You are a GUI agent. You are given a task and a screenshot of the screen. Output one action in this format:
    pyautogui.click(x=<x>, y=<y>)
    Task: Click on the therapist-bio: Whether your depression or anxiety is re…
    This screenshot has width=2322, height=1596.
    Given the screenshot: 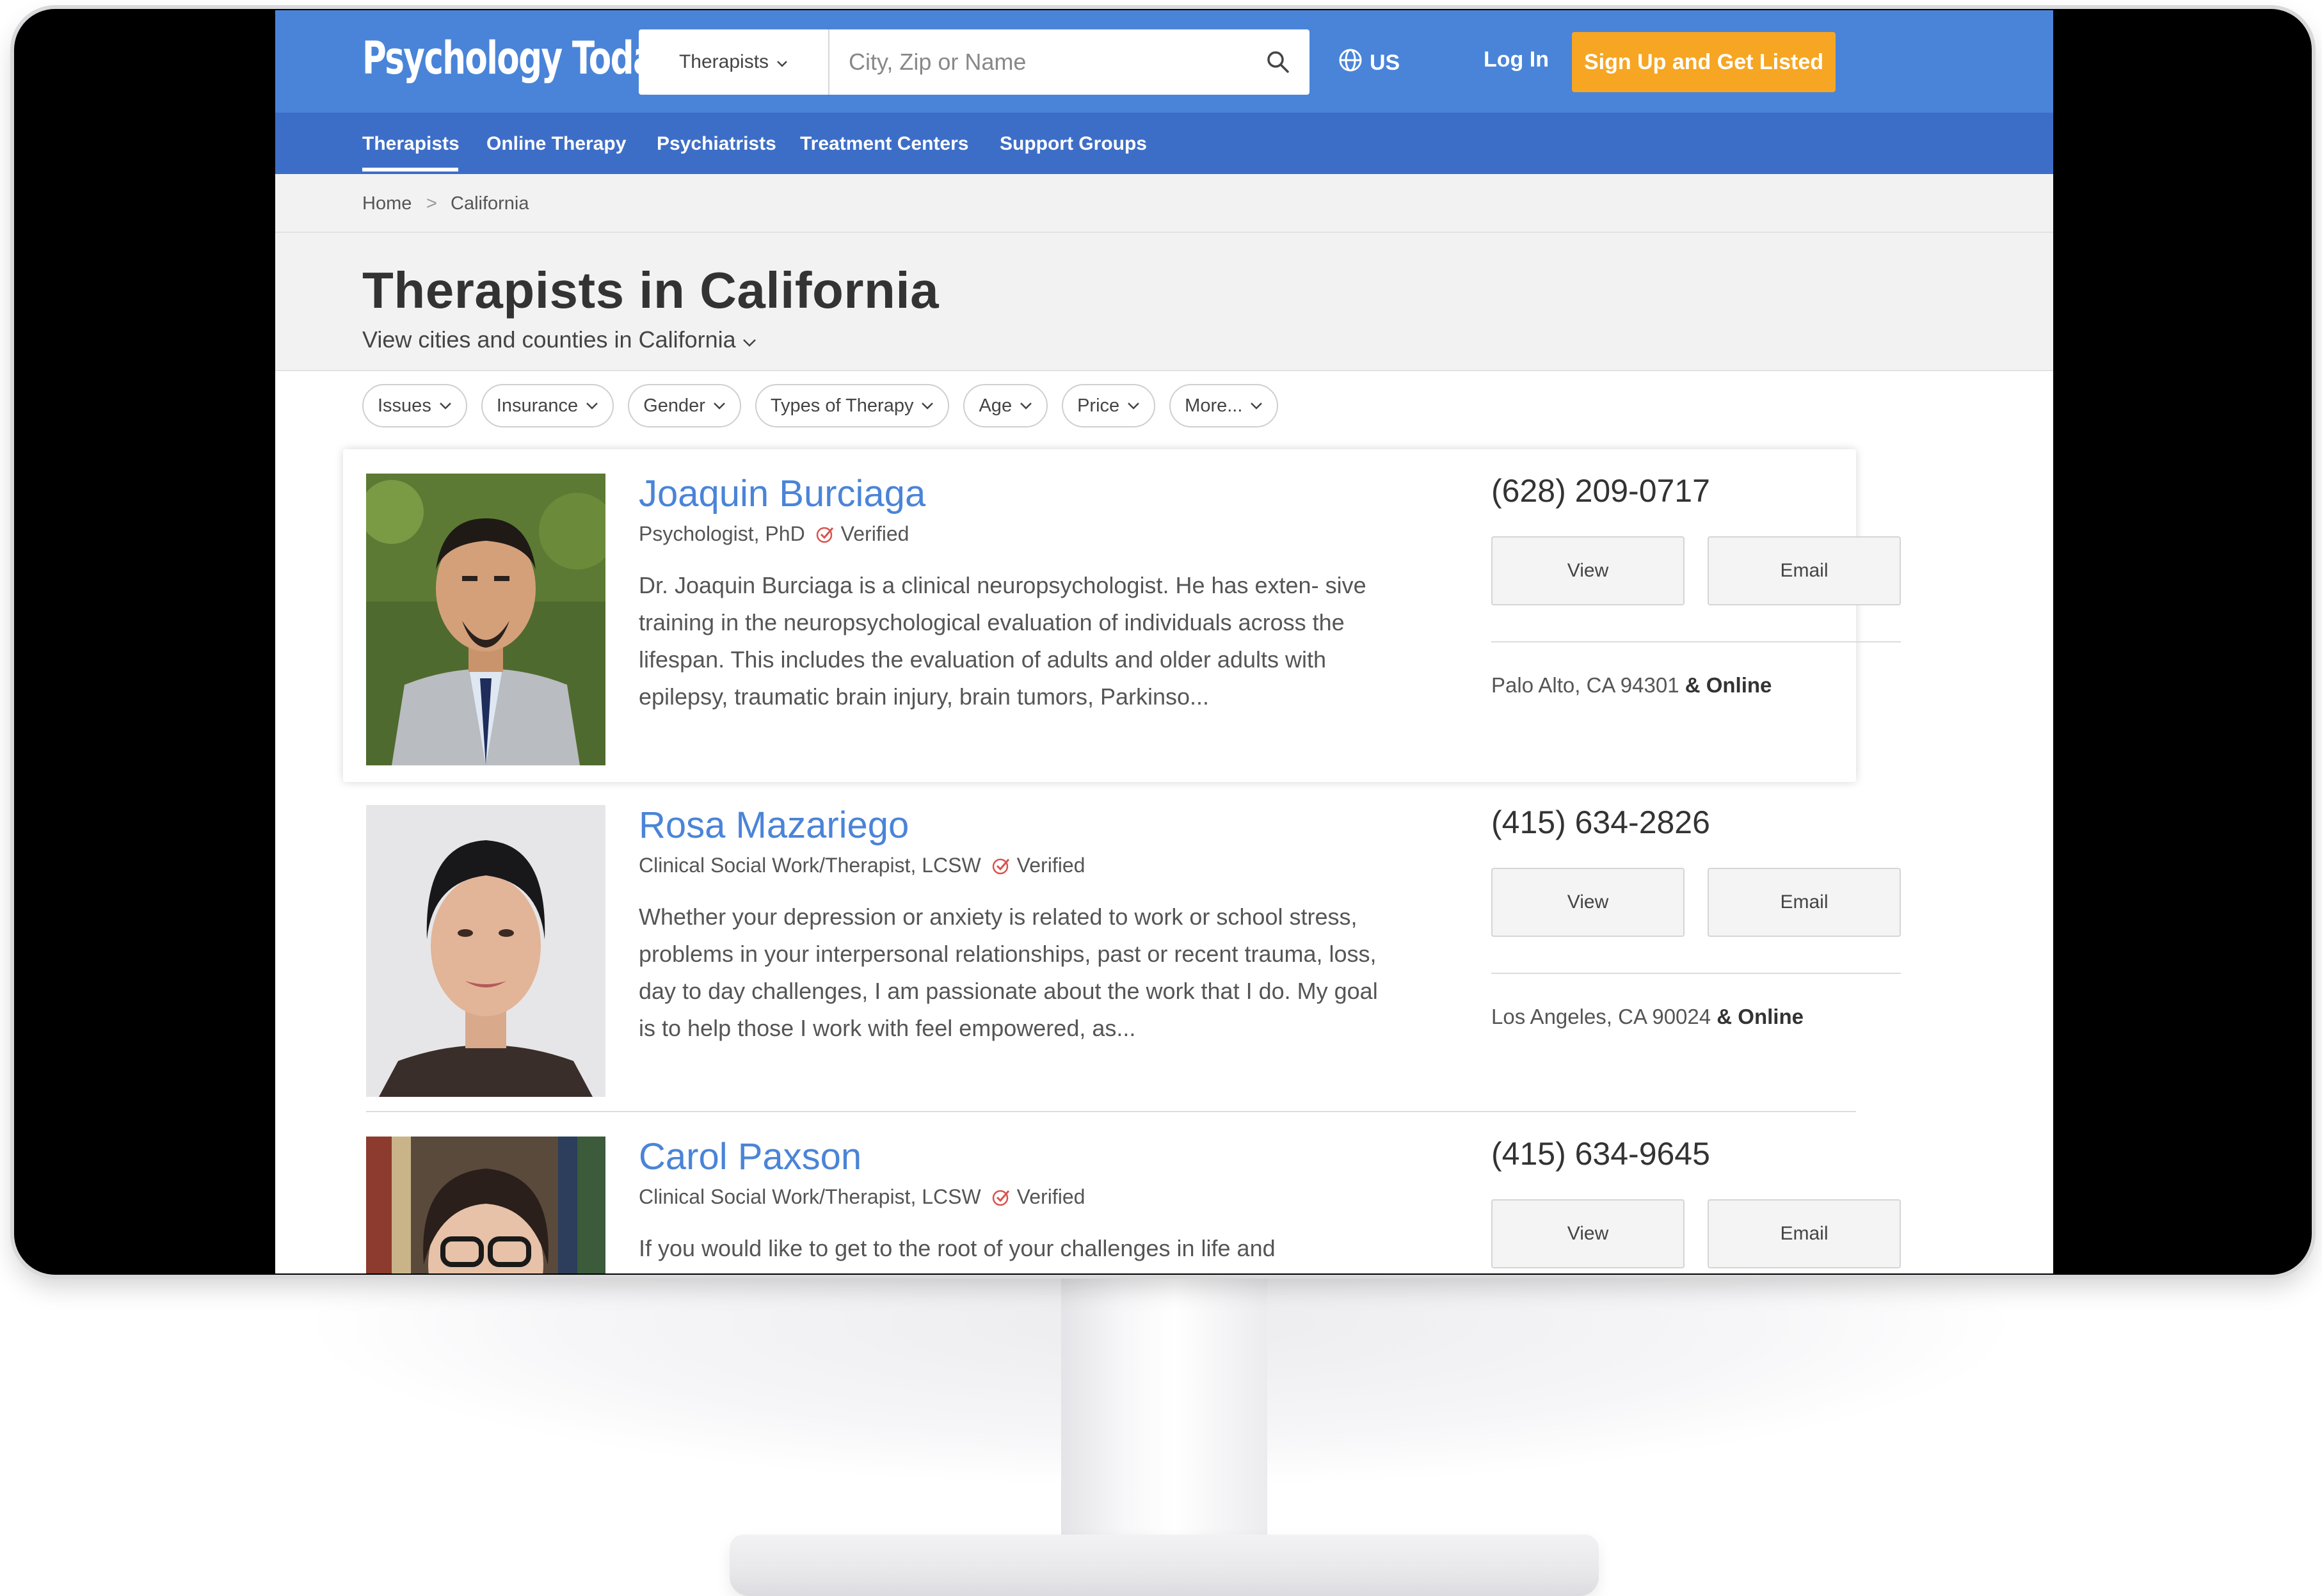 What is the action you would take?
    pyautogui.click(x=1008, y=972)
    